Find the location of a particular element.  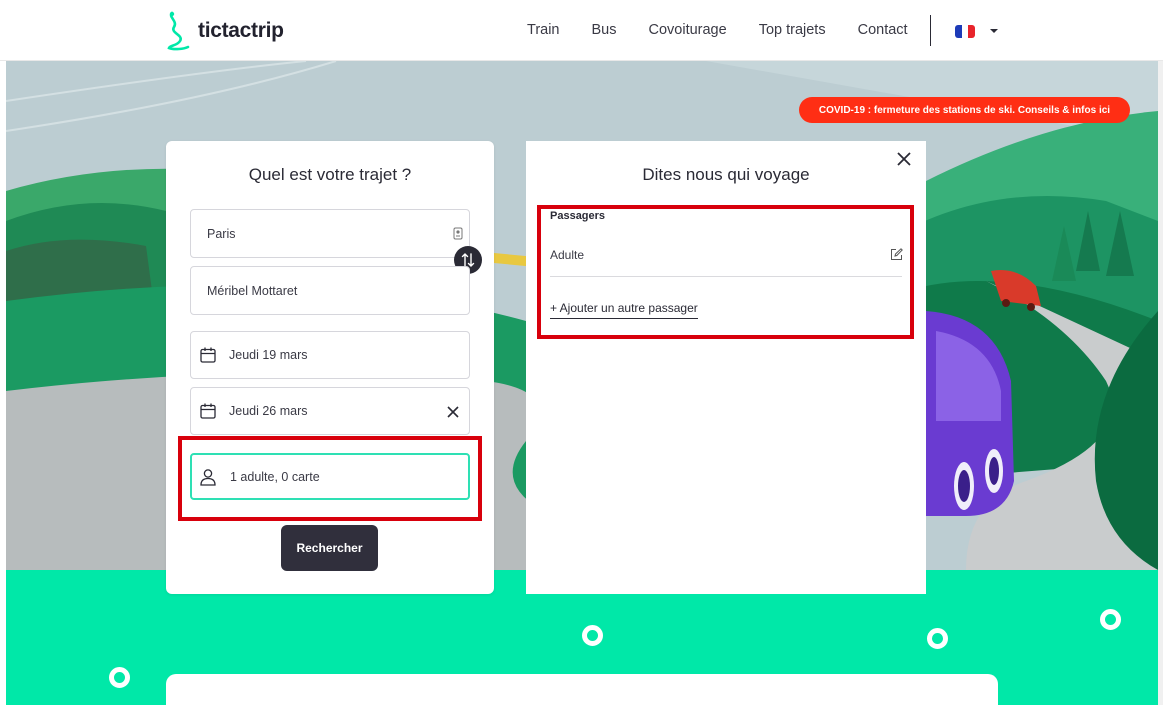

passengers-panel-title: Dites nous qui voyage is located at coordinates (726, 174).